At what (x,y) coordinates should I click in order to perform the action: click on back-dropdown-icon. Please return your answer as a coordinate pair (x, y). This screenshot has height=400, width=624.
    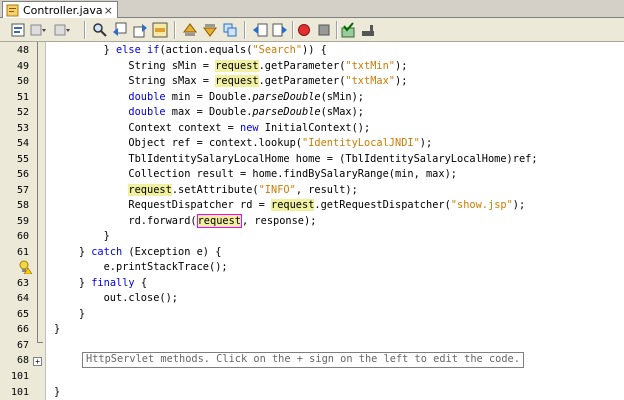
    Looking at the image, I should click on (38, 30).